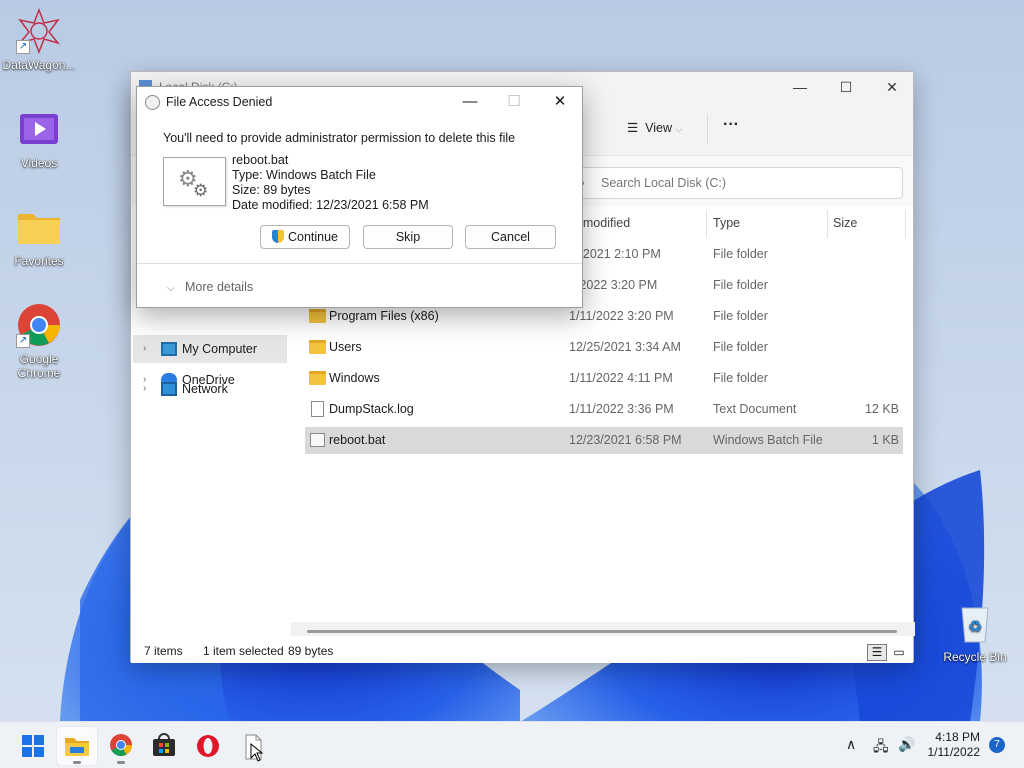 This screenshot has width=1024, height=768. What do you see at coordinates (800, 87) in the screenshot?
I see `minimize-button: —` at bounding box center [800, 87].